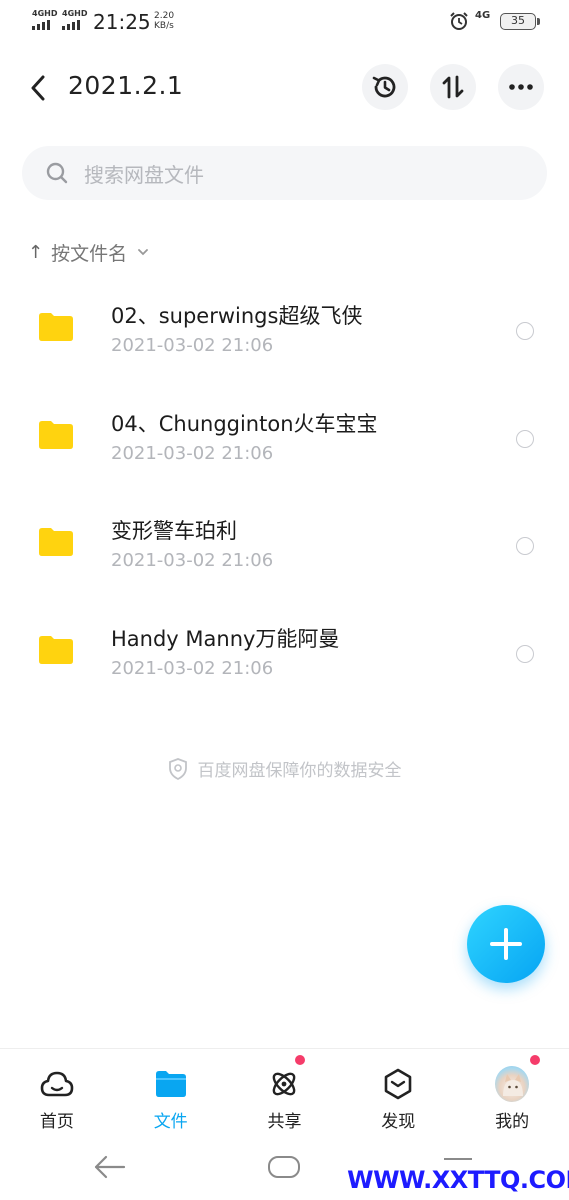 The image size is (569, 1200). What do you see at coordinates (170, 1122) in the screenshot?
I see `nav-label: 文件` at bounding box center [170, 1122].